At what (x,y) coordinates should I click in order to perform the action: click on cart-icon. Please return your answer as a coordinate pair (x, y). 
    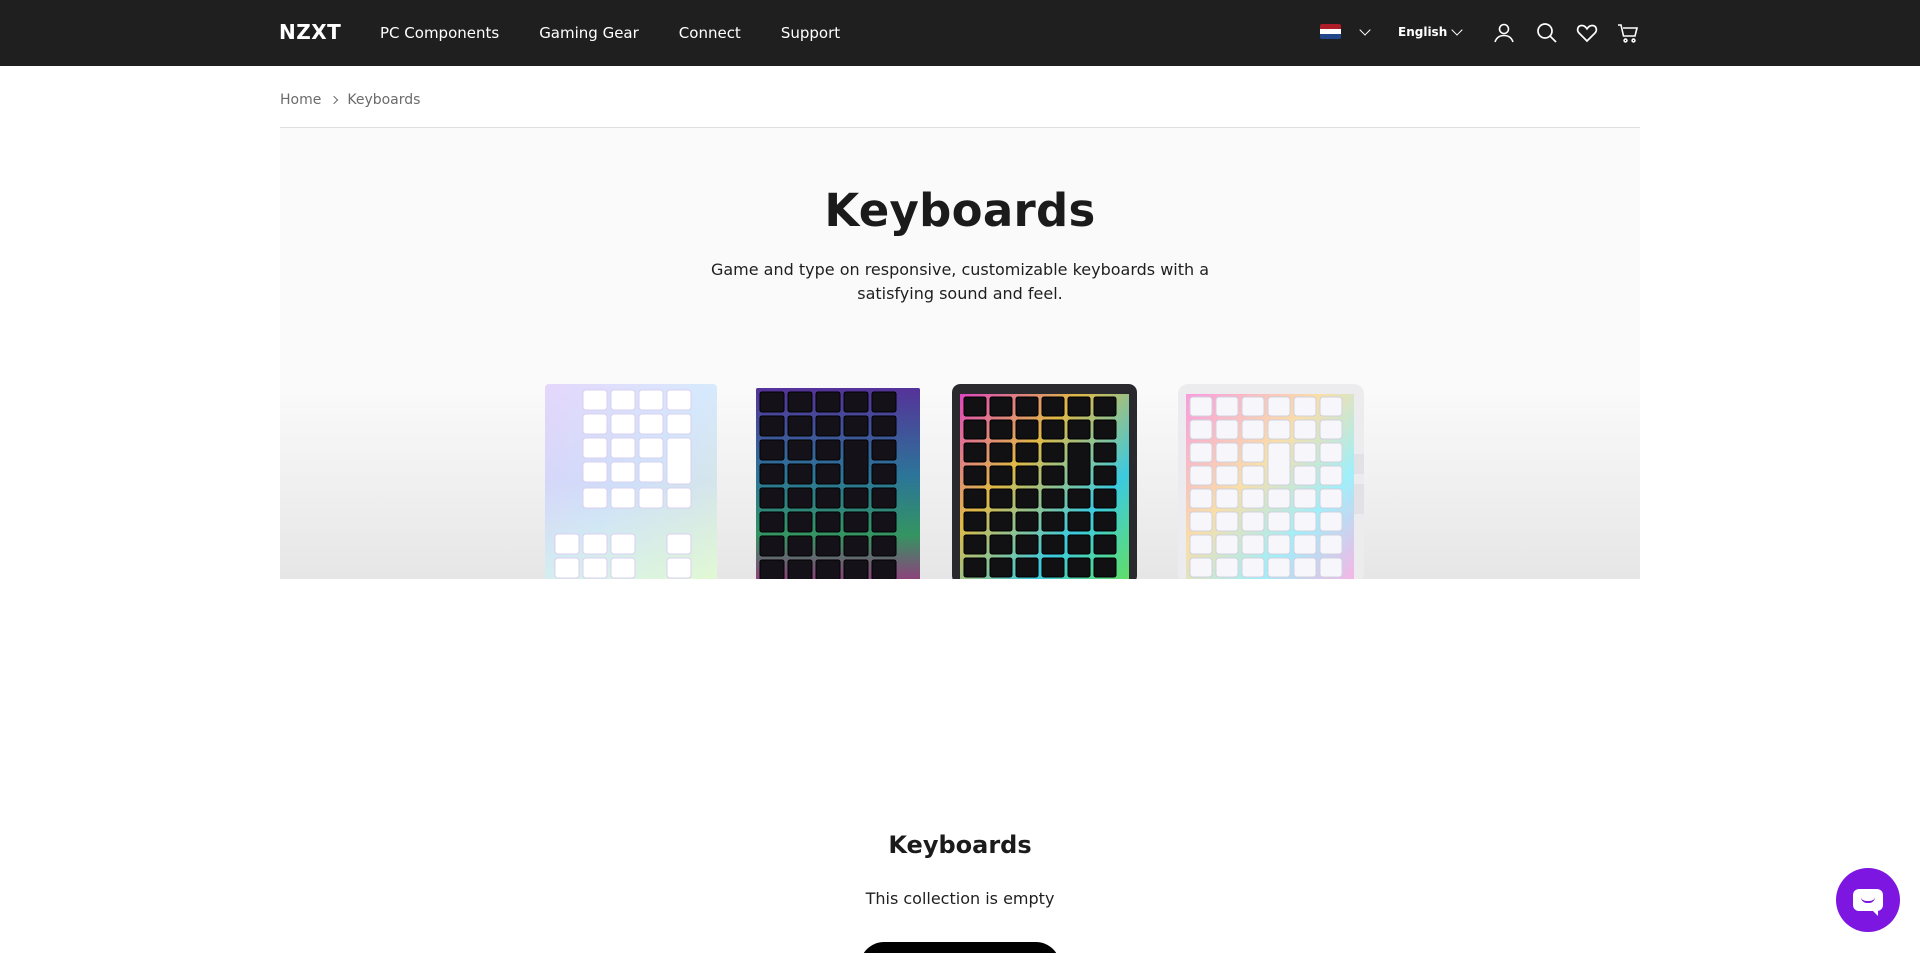
    Looking at the image, I should click on (1628, 33).